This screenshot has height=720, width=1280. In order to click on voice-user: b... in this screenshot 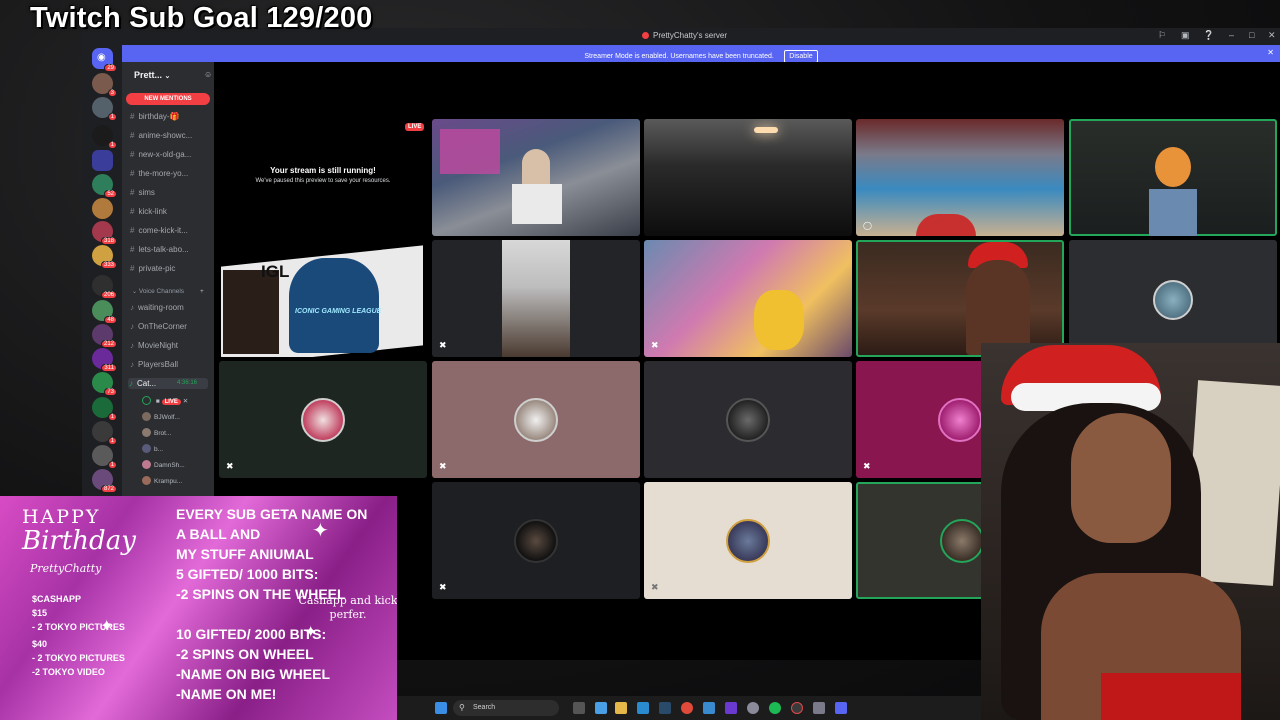, I will do `click(152, 448)`.